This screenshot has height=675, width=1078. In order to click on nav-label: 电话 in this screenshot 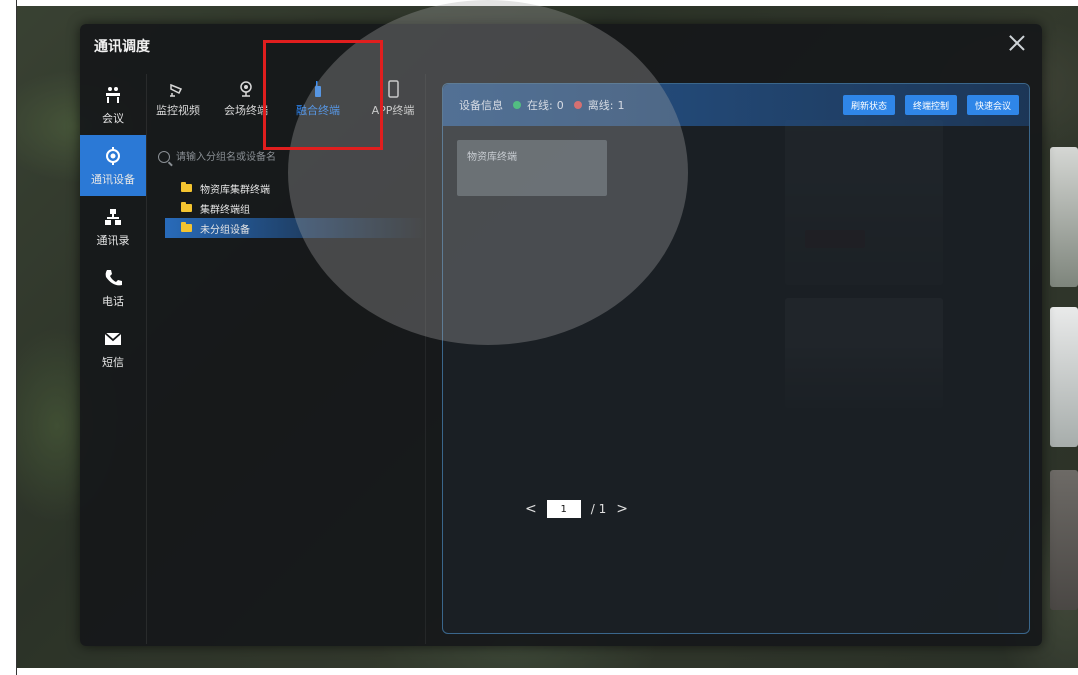, I will do `click(113, 301)`.